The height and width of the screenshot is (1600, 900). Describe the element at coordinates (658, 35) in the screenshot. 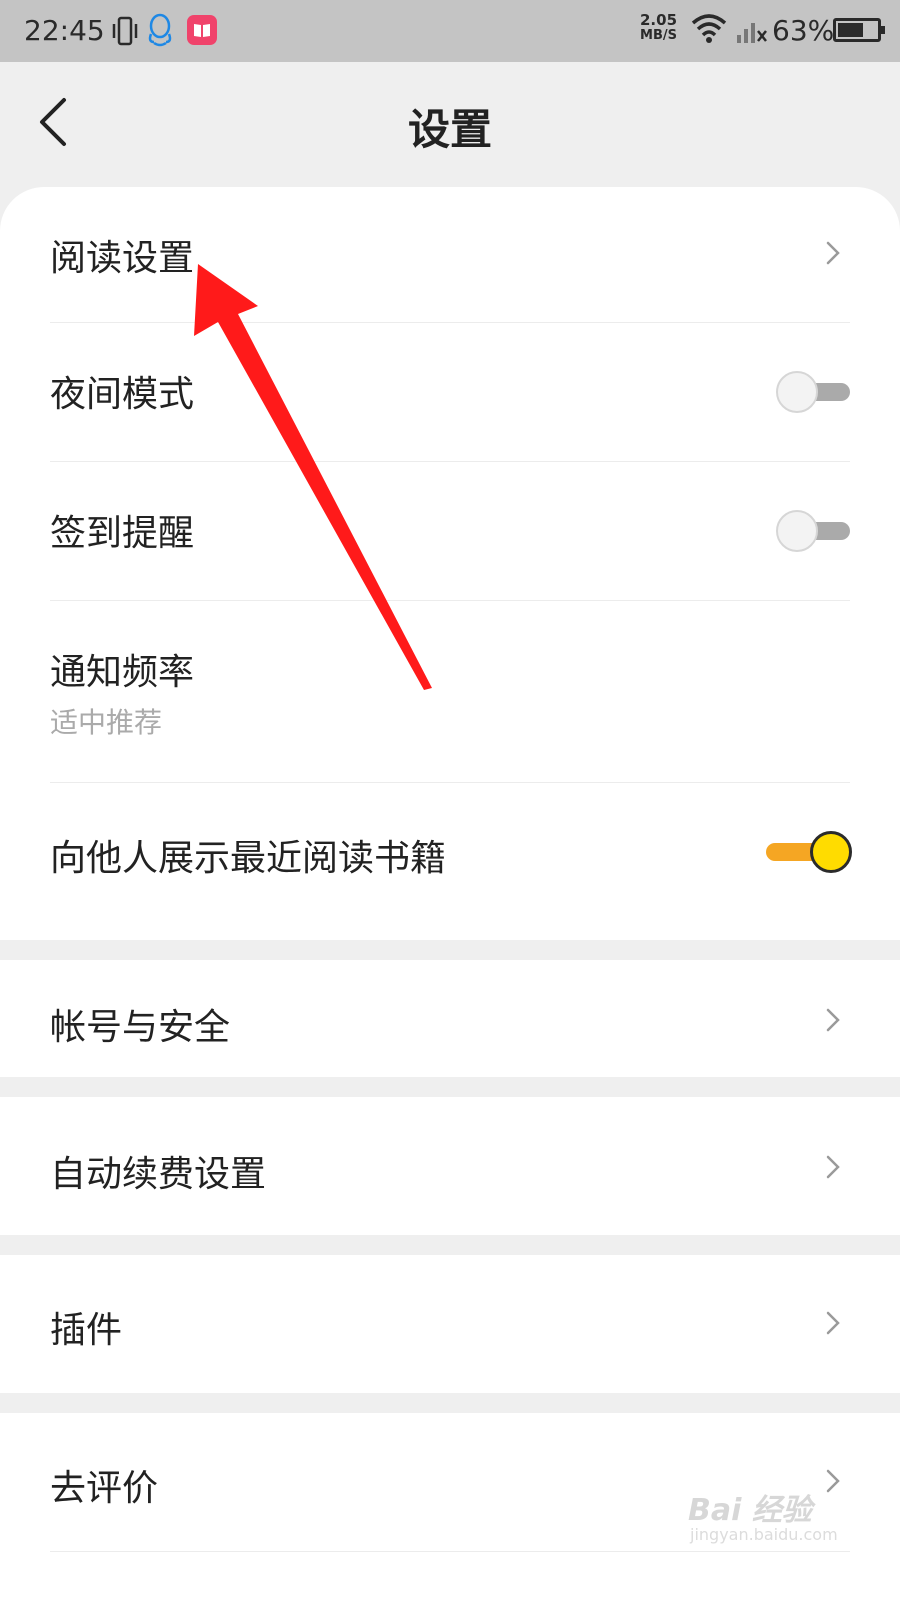

I see `network-speed-unit: MB/S` at that location.